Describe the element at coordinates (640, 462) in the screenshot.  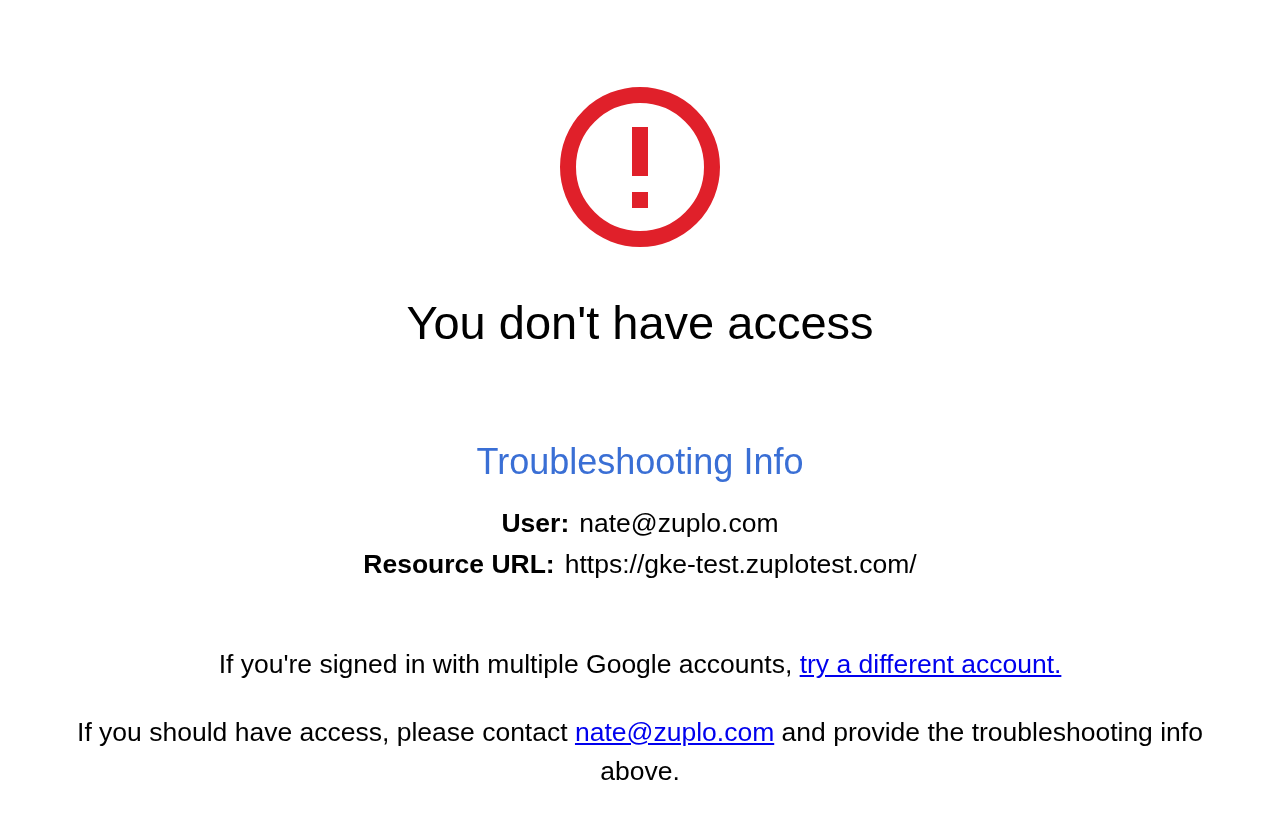
I see `section-title: Troubleshooting Info` at that location.